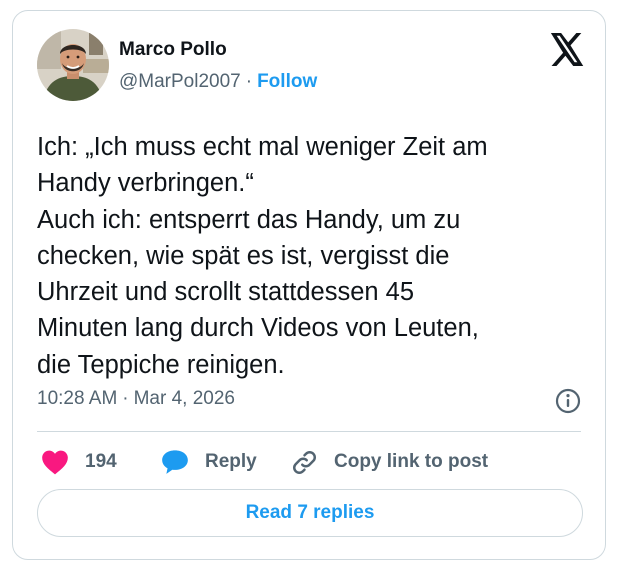 Image resolution: width=620 pixels, height=574 pixels. What do you see at coordinates (101, 461) in the screenshot?
I see `like-count: 194` at bounding box center [101, 461].